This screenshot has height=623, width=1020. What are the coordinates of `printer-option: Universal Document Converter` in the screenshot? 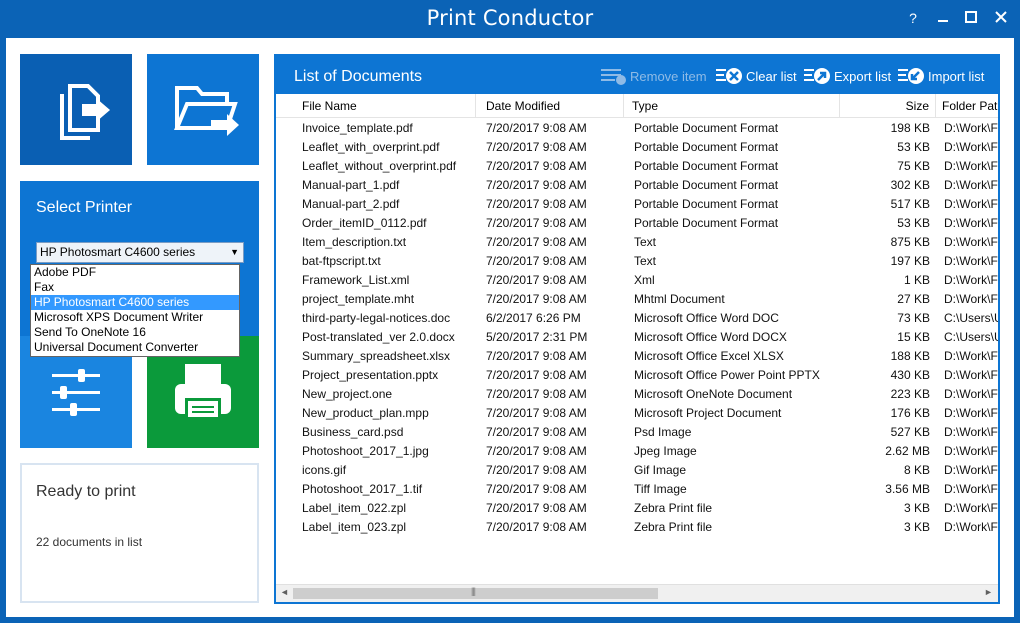 It's located at (135, 347).